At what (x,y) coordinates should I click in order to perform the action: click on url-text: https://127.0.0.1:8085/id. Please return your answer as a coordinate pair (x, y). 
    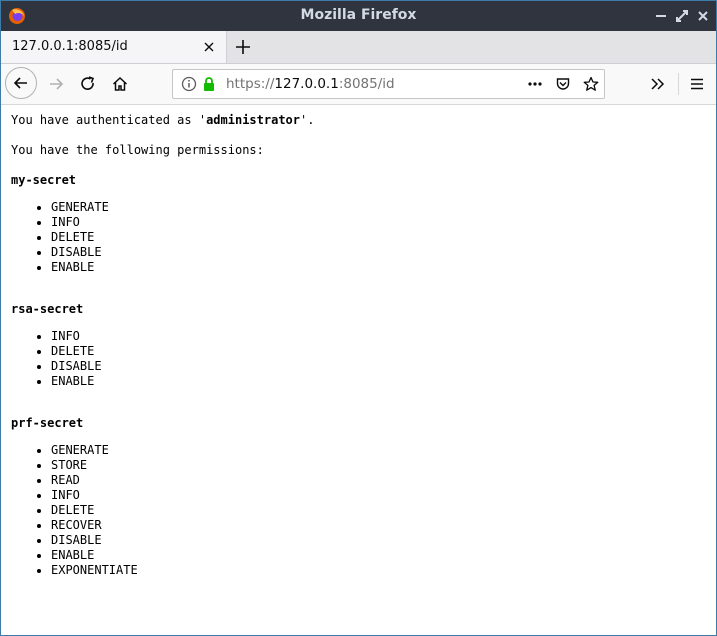
    Looking at the image, I should click on (310, 84).